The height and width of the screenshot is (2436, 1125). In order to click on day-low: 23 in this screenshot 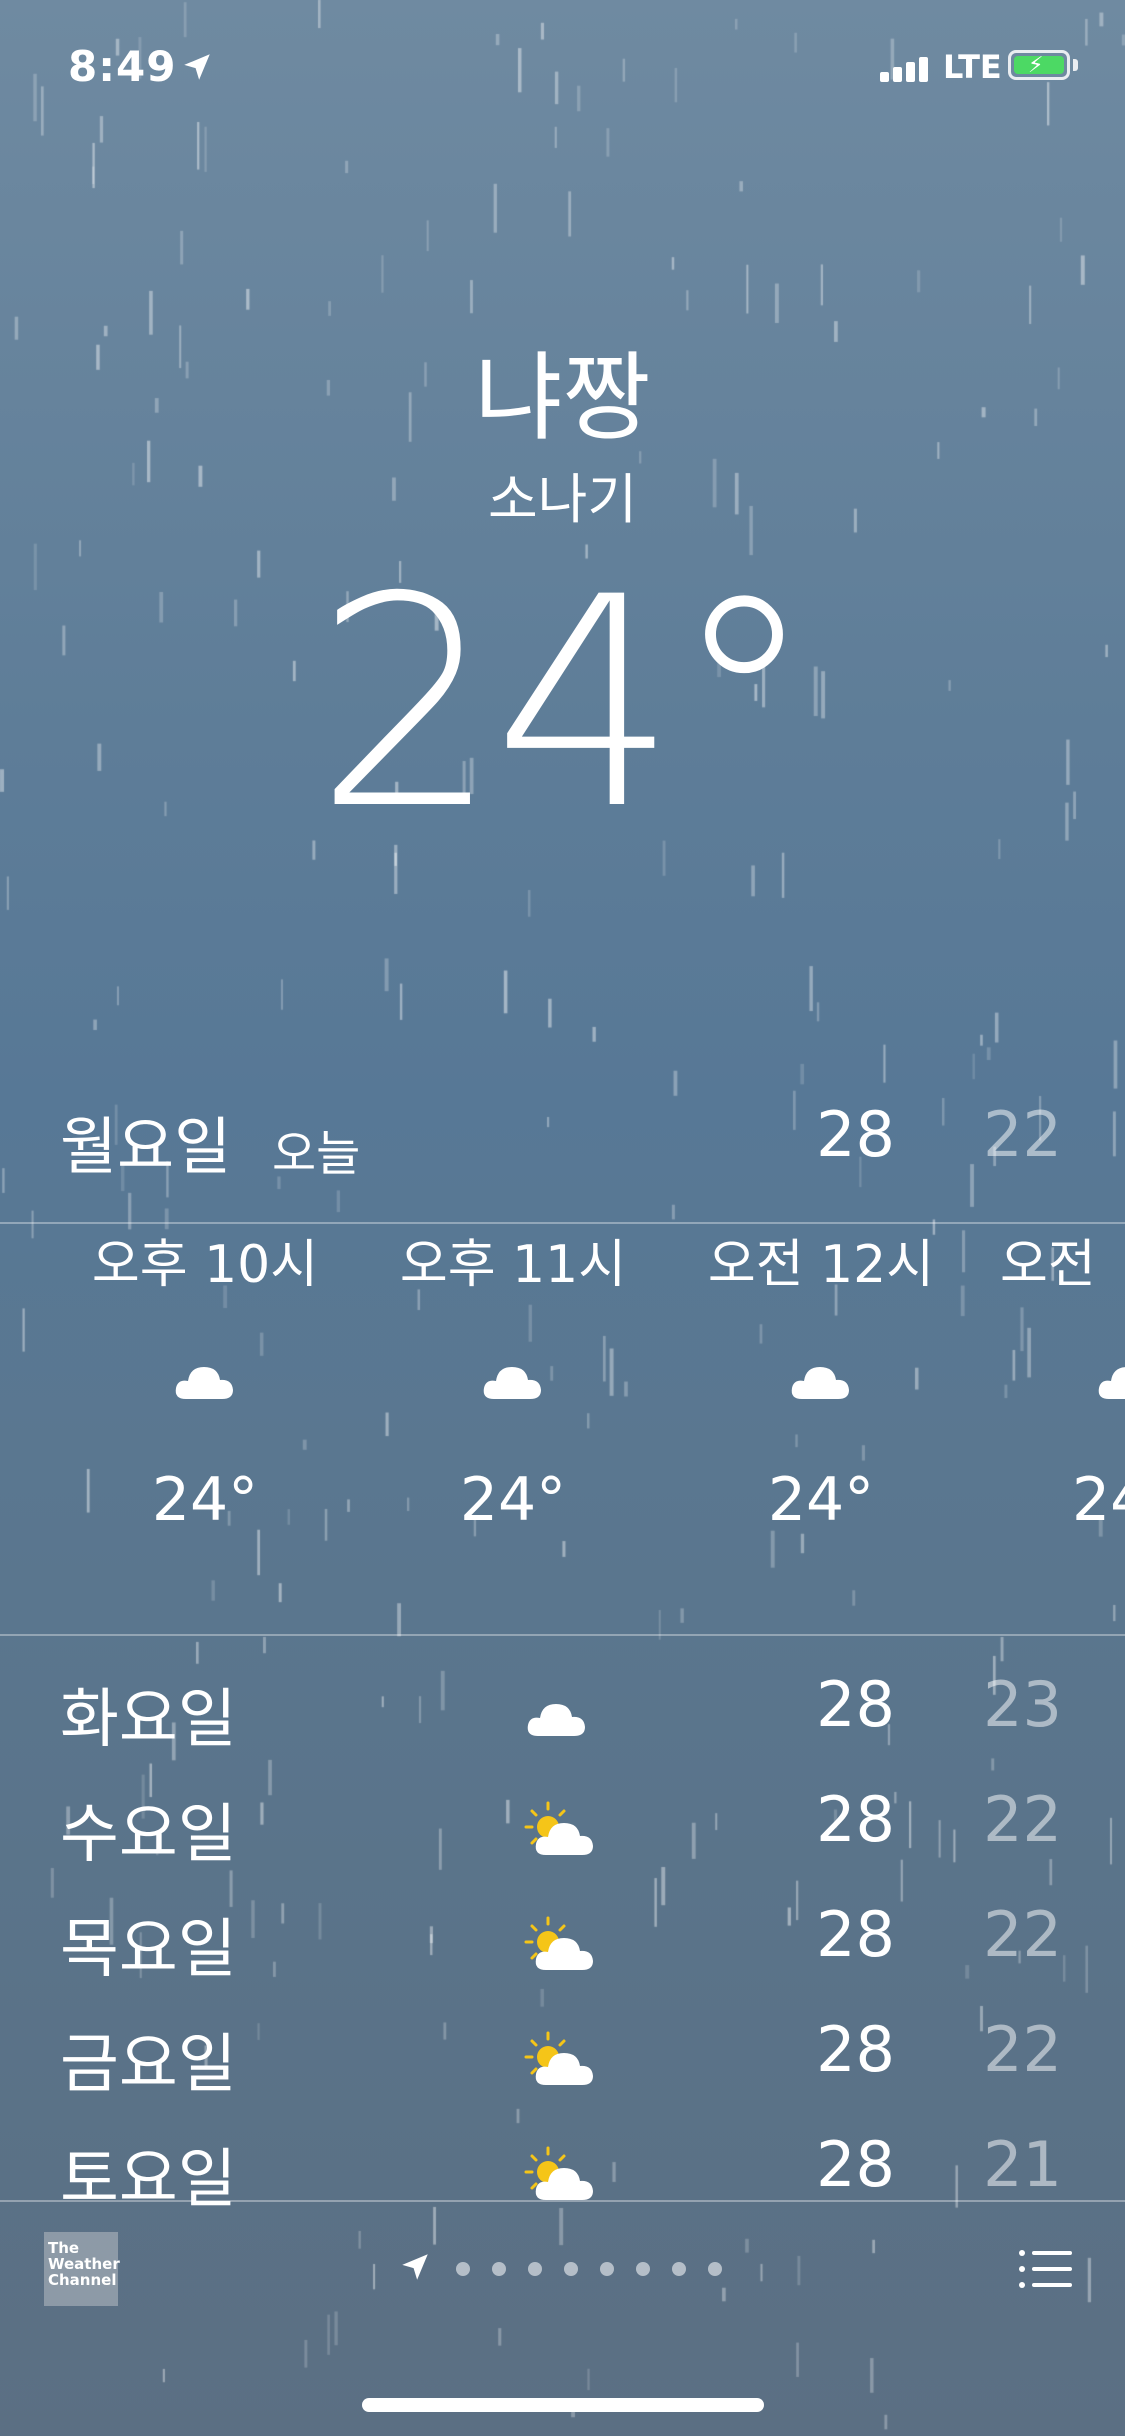, I will do `click(1022, 1704)`.